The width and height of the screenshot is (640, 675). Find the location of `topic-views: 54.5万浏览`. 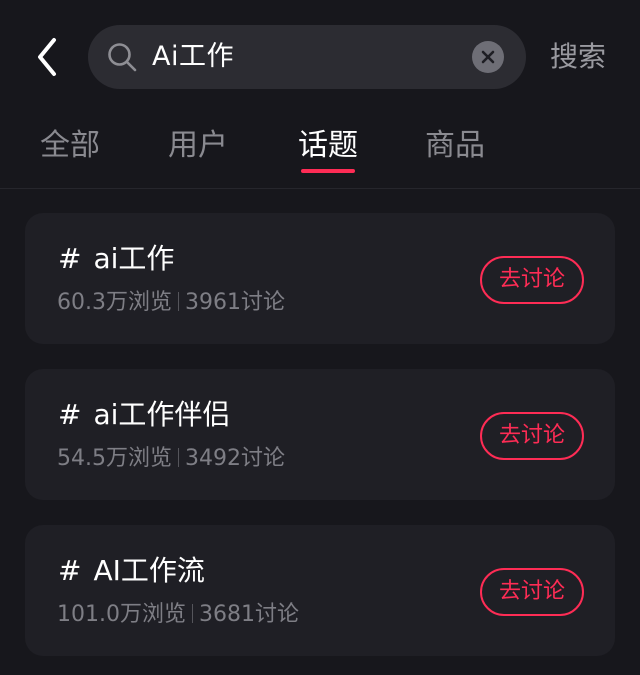

topic-views: 54.5万浏览 is located at coordinates (114, 458).